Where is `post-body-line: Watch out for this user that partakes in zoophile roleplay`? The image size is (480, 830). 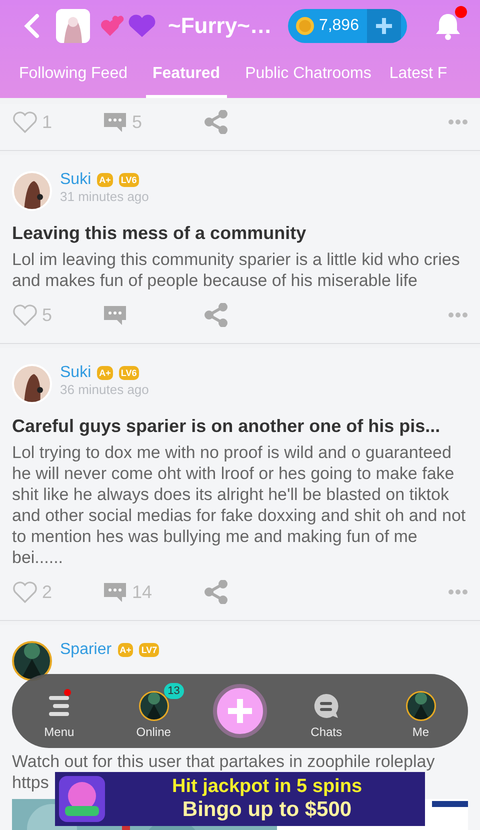 post-body-line: Watch out for this user that partakes in zoophile roleplay is located at coordinates (223, 761).